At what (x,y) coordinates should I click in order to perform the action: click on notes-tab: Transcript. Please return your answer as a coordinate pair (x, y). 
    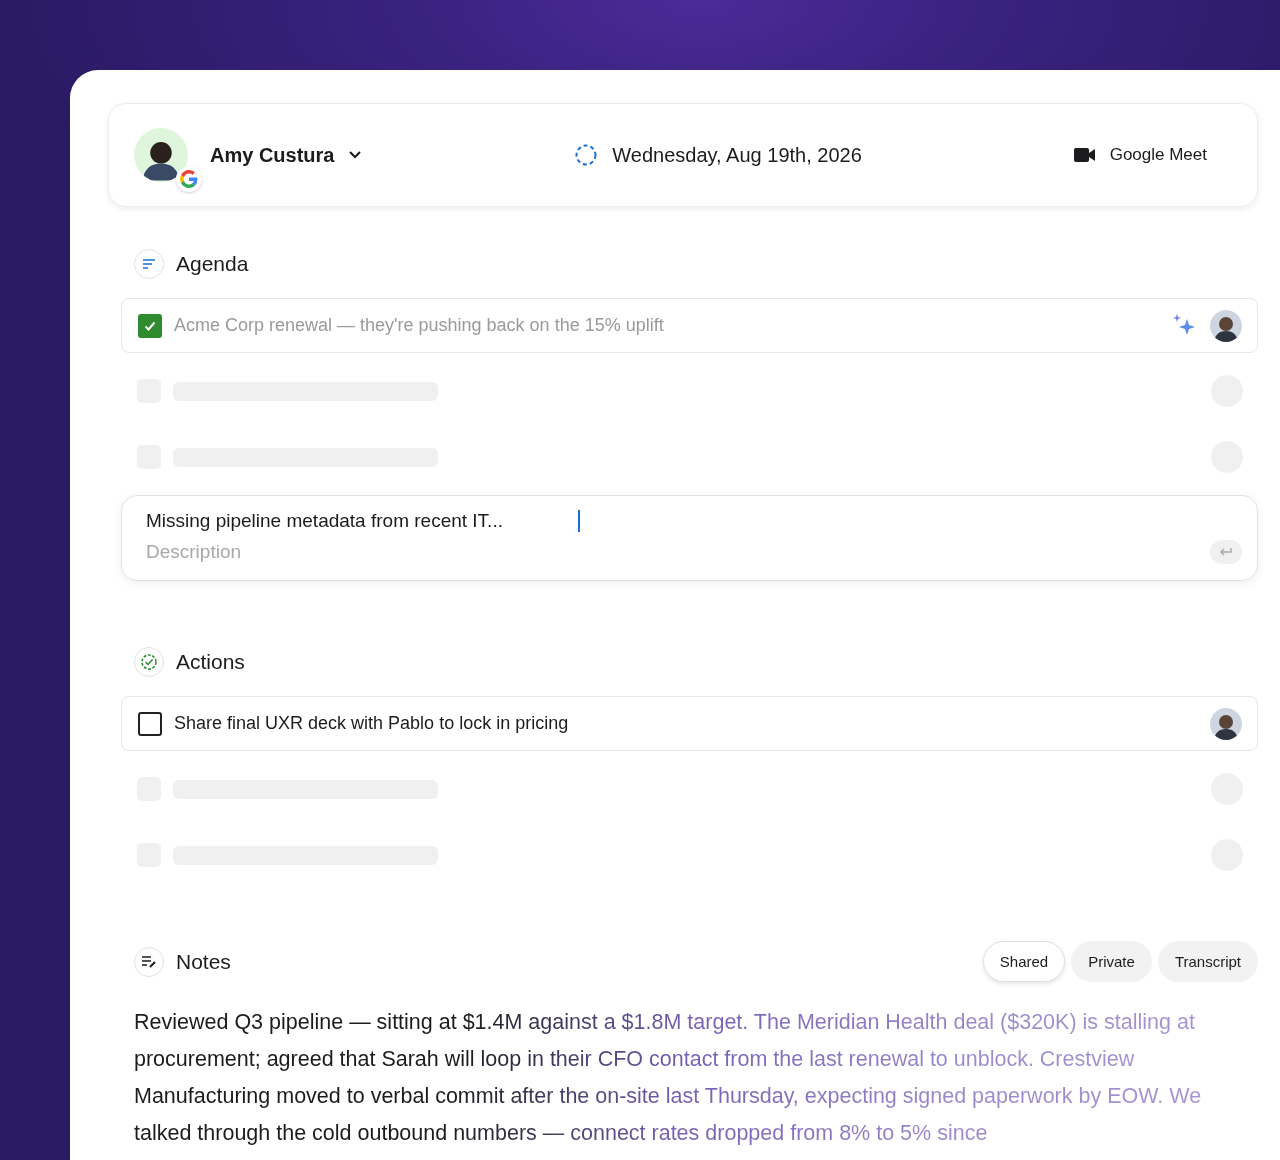
    Looking at the image, I should click on (1207, 961).